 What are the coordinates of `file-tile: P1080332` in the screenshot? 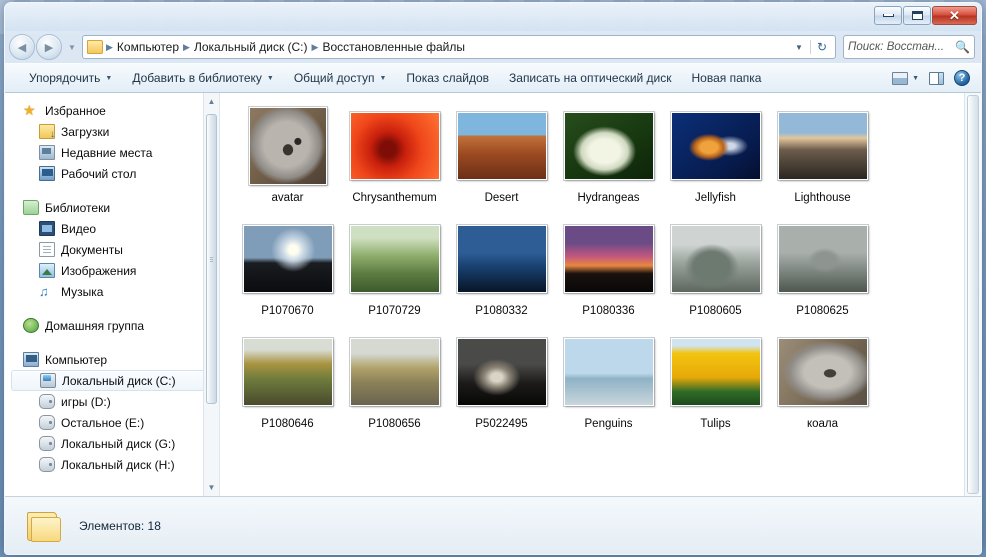 It's located at (501, 268).